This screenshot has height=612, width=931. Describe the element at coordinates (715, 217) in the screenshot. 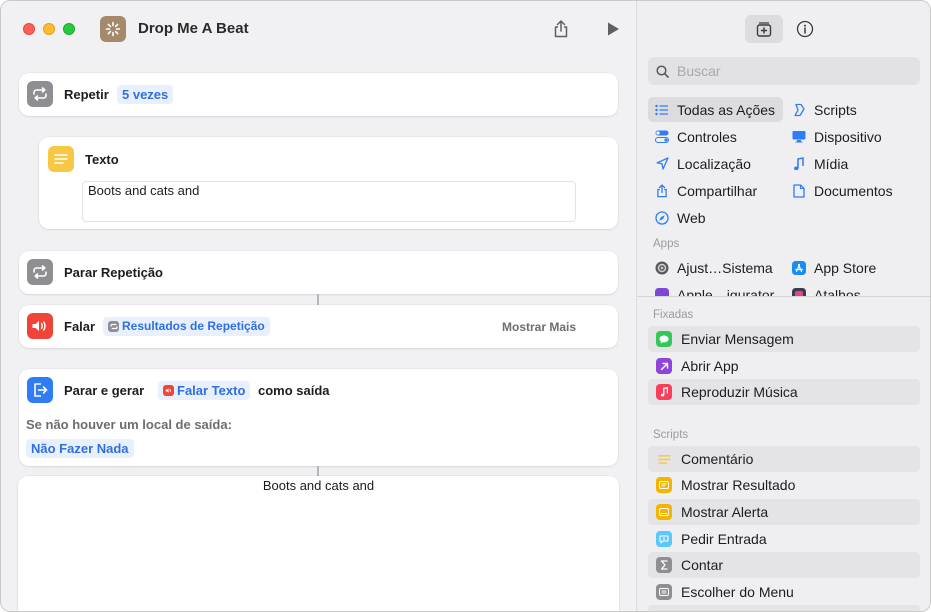

I see `category-web: Web` at that location.